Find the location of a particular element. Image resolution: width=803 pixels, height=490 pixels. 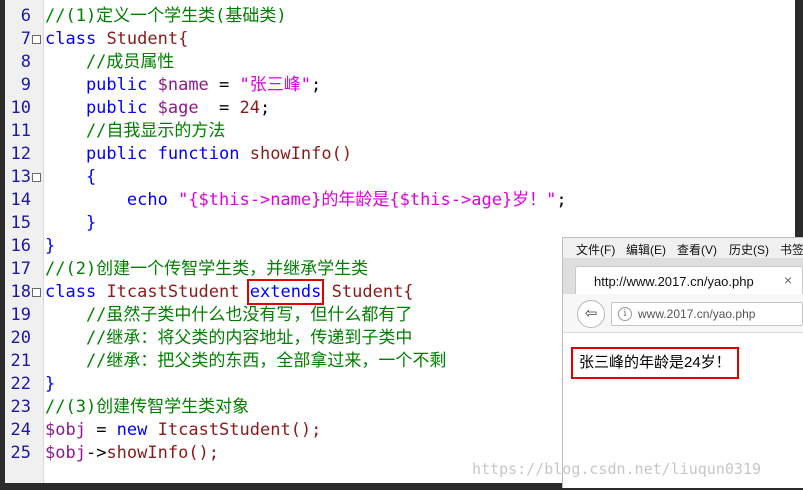

menu-history: 历史(S) is located at coordinates (749, 249).